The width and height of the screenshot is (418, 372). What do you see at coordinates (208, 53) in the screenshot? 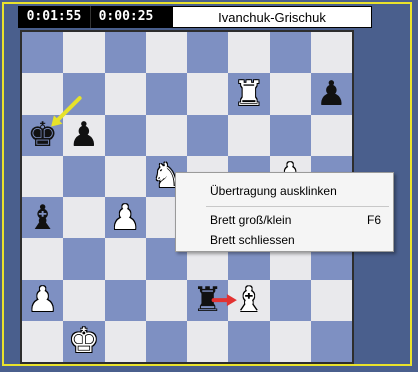
I see `square-e8` at bounding box center [208, 53].